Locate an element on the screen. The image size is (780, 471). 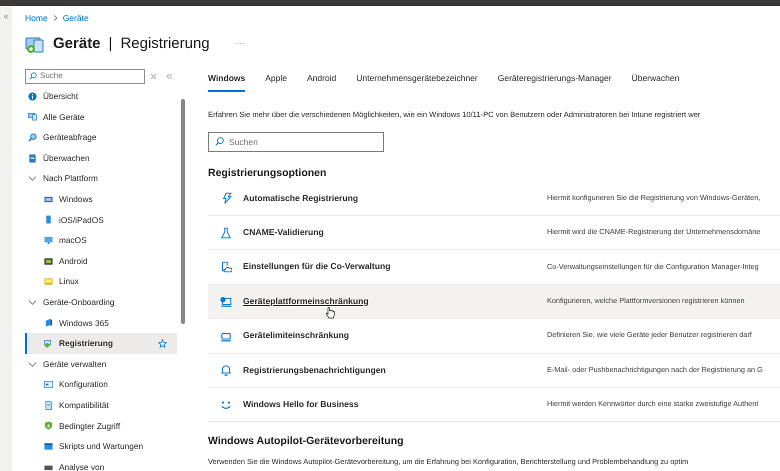
tab: Überwachen is located at coordinates (656, 82).